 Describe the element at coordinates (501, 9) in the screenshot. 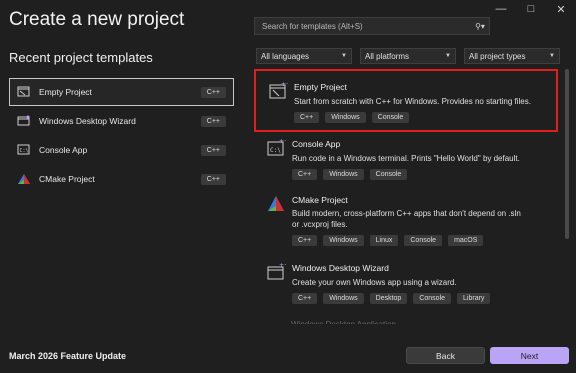

I see `minimize-button: —` at that location.